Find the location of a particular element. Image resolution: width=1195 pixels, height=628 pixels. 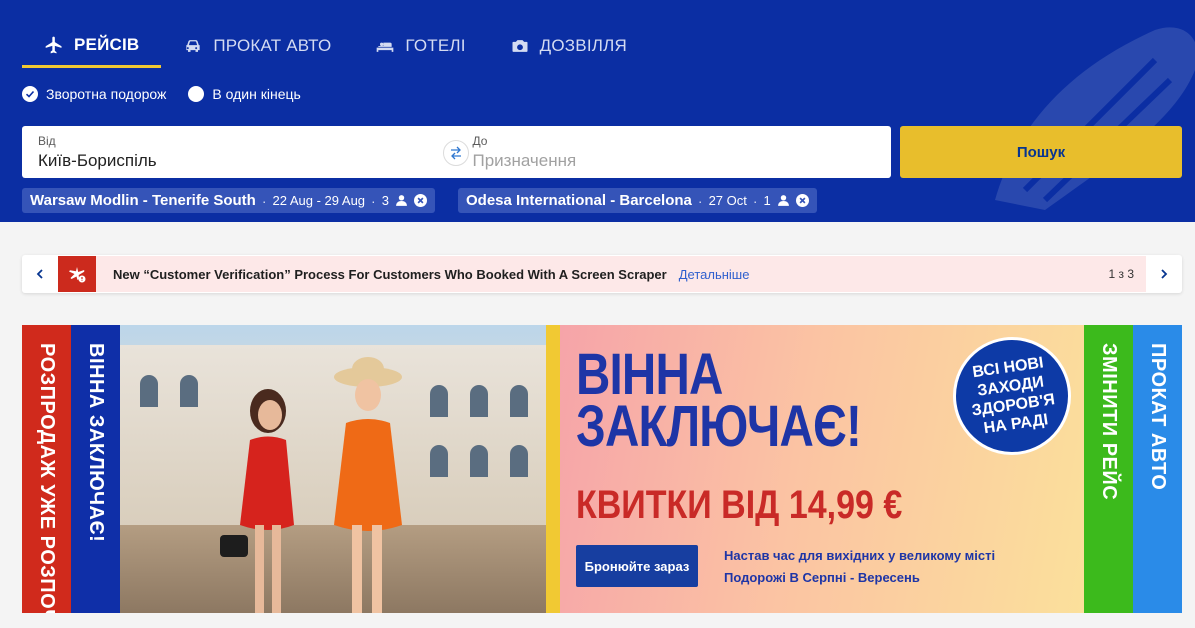

promo-subtext-line: Настав час для вихідних у великому місті is located at coordinates (860, 555).